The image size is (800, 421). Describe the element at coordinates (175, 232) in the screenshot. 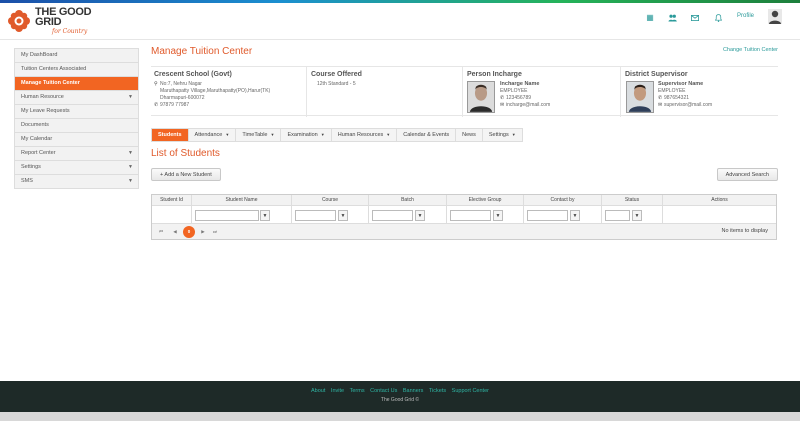

I see `prev-page-icon: ◀` at that location.